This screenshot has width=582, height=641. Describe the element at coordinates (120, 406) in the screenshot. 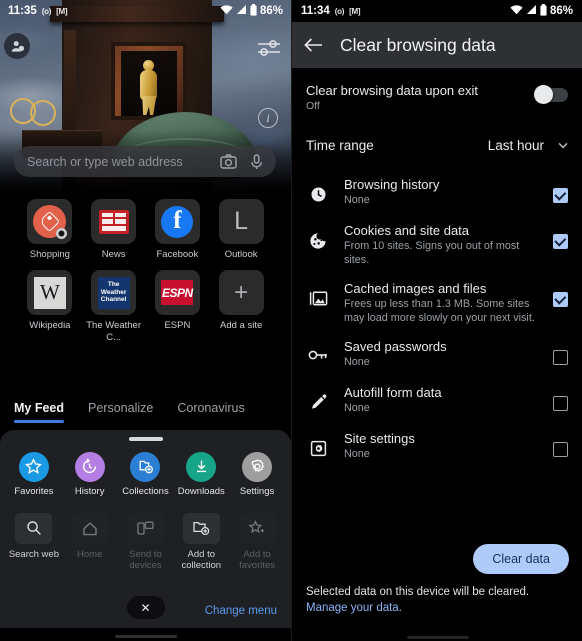

I see `tab-personalize: Personalize` at that location.